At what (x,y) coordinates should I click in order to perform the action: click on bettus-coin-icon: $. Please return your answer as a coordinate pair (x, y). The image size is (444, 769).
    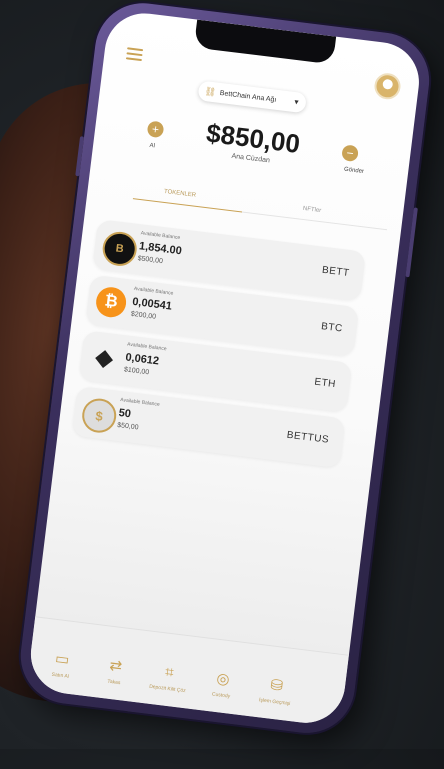
    Looking at the image, I should click on (99, 415).